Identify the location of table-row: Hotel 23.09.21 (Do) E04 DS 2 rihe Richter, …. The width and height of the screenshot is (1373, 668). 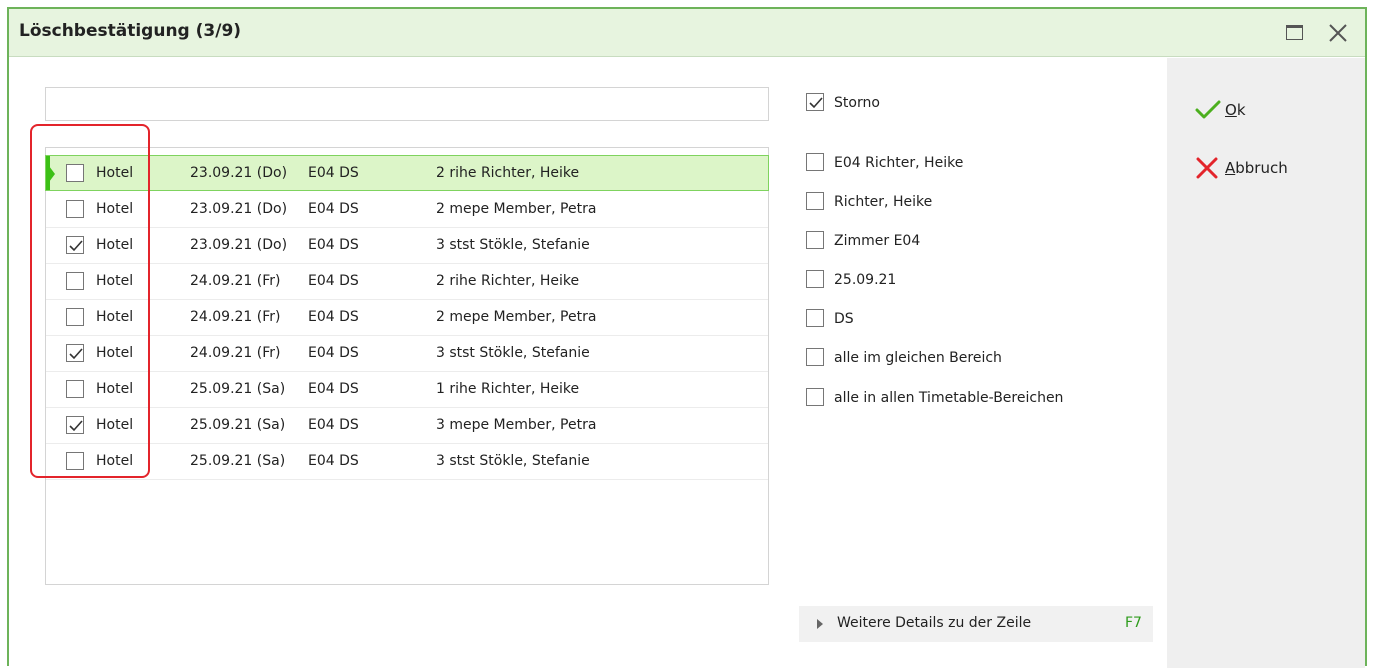
(407, 173).